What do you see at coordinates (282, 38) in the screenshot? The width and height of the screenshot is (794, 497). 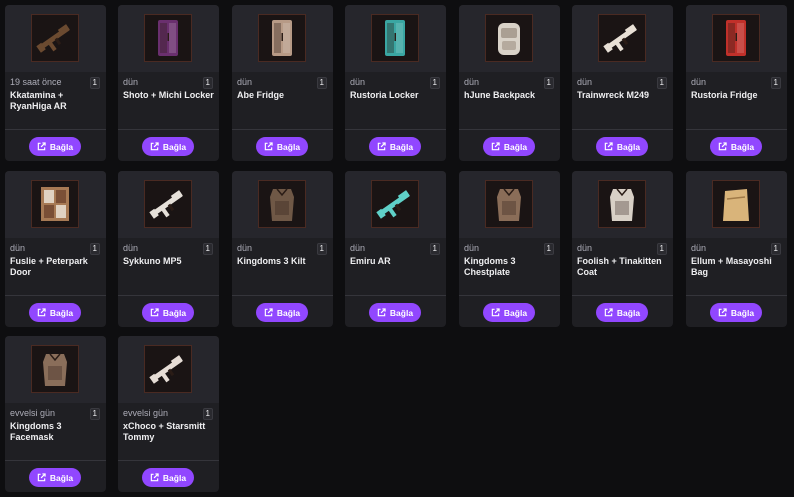 I see `fridge-icon` at bounding box center [282, 38].